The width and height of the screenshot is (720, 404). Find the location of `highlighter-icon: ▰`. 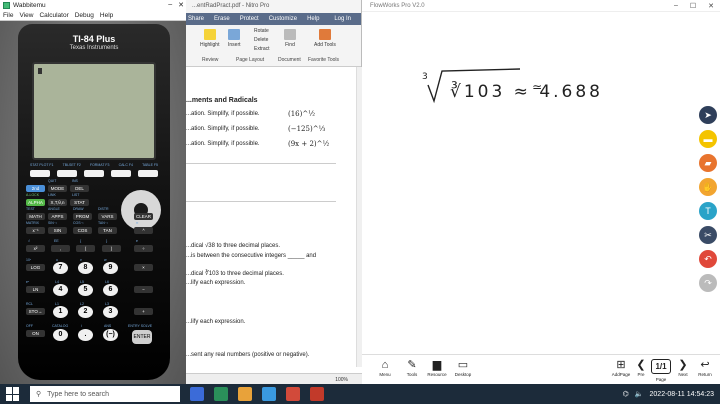

highlighter-icon: ▰ is located at coordinates (708, 163).